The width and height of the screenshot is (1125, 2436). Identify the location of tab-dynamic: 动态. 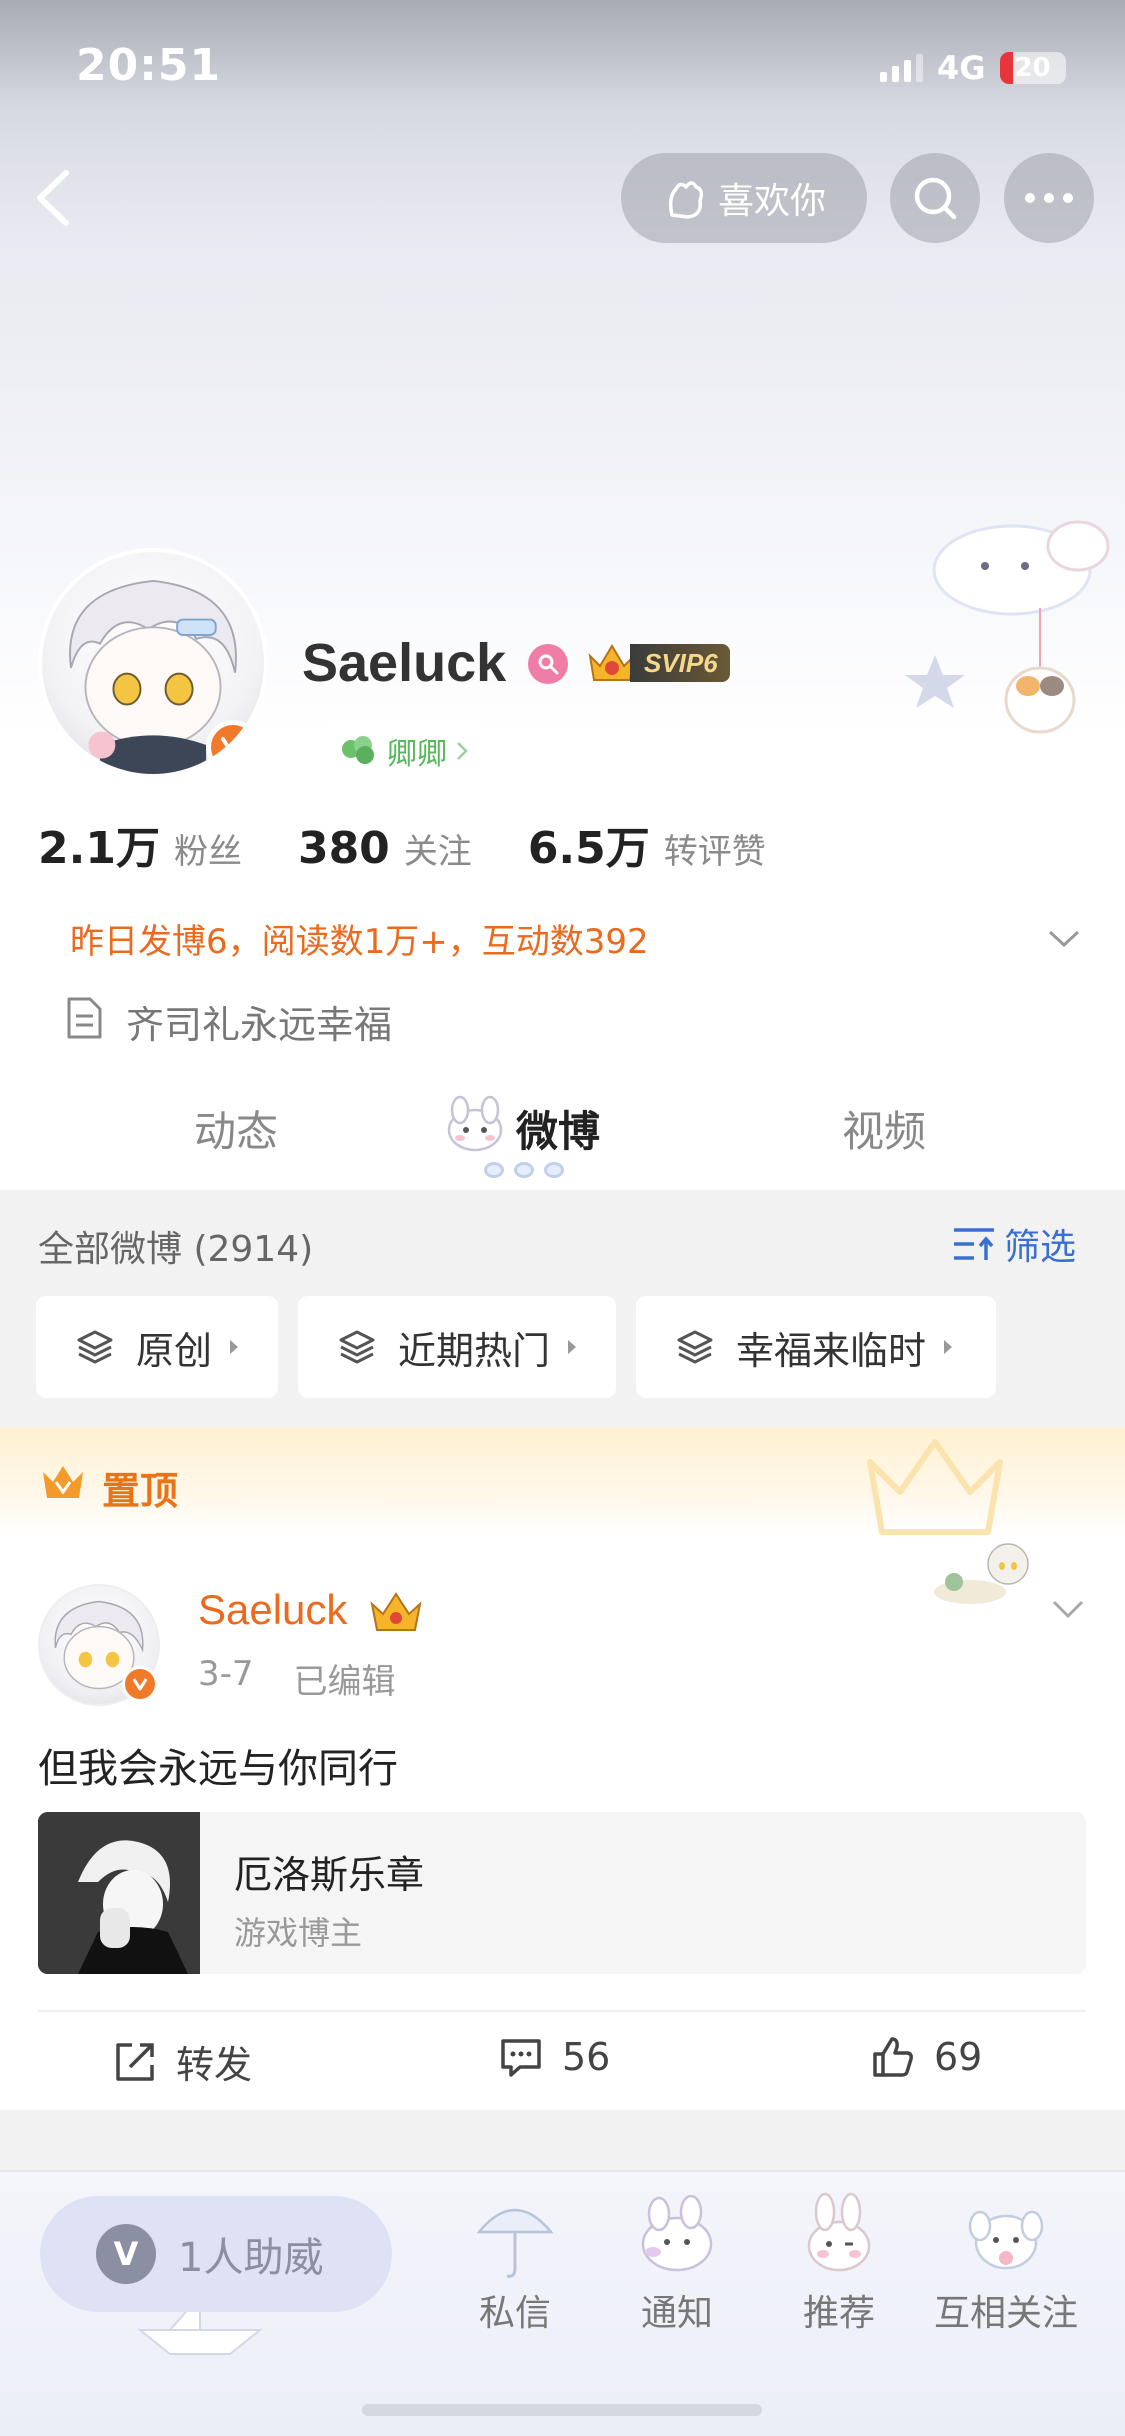
(236, 1128).